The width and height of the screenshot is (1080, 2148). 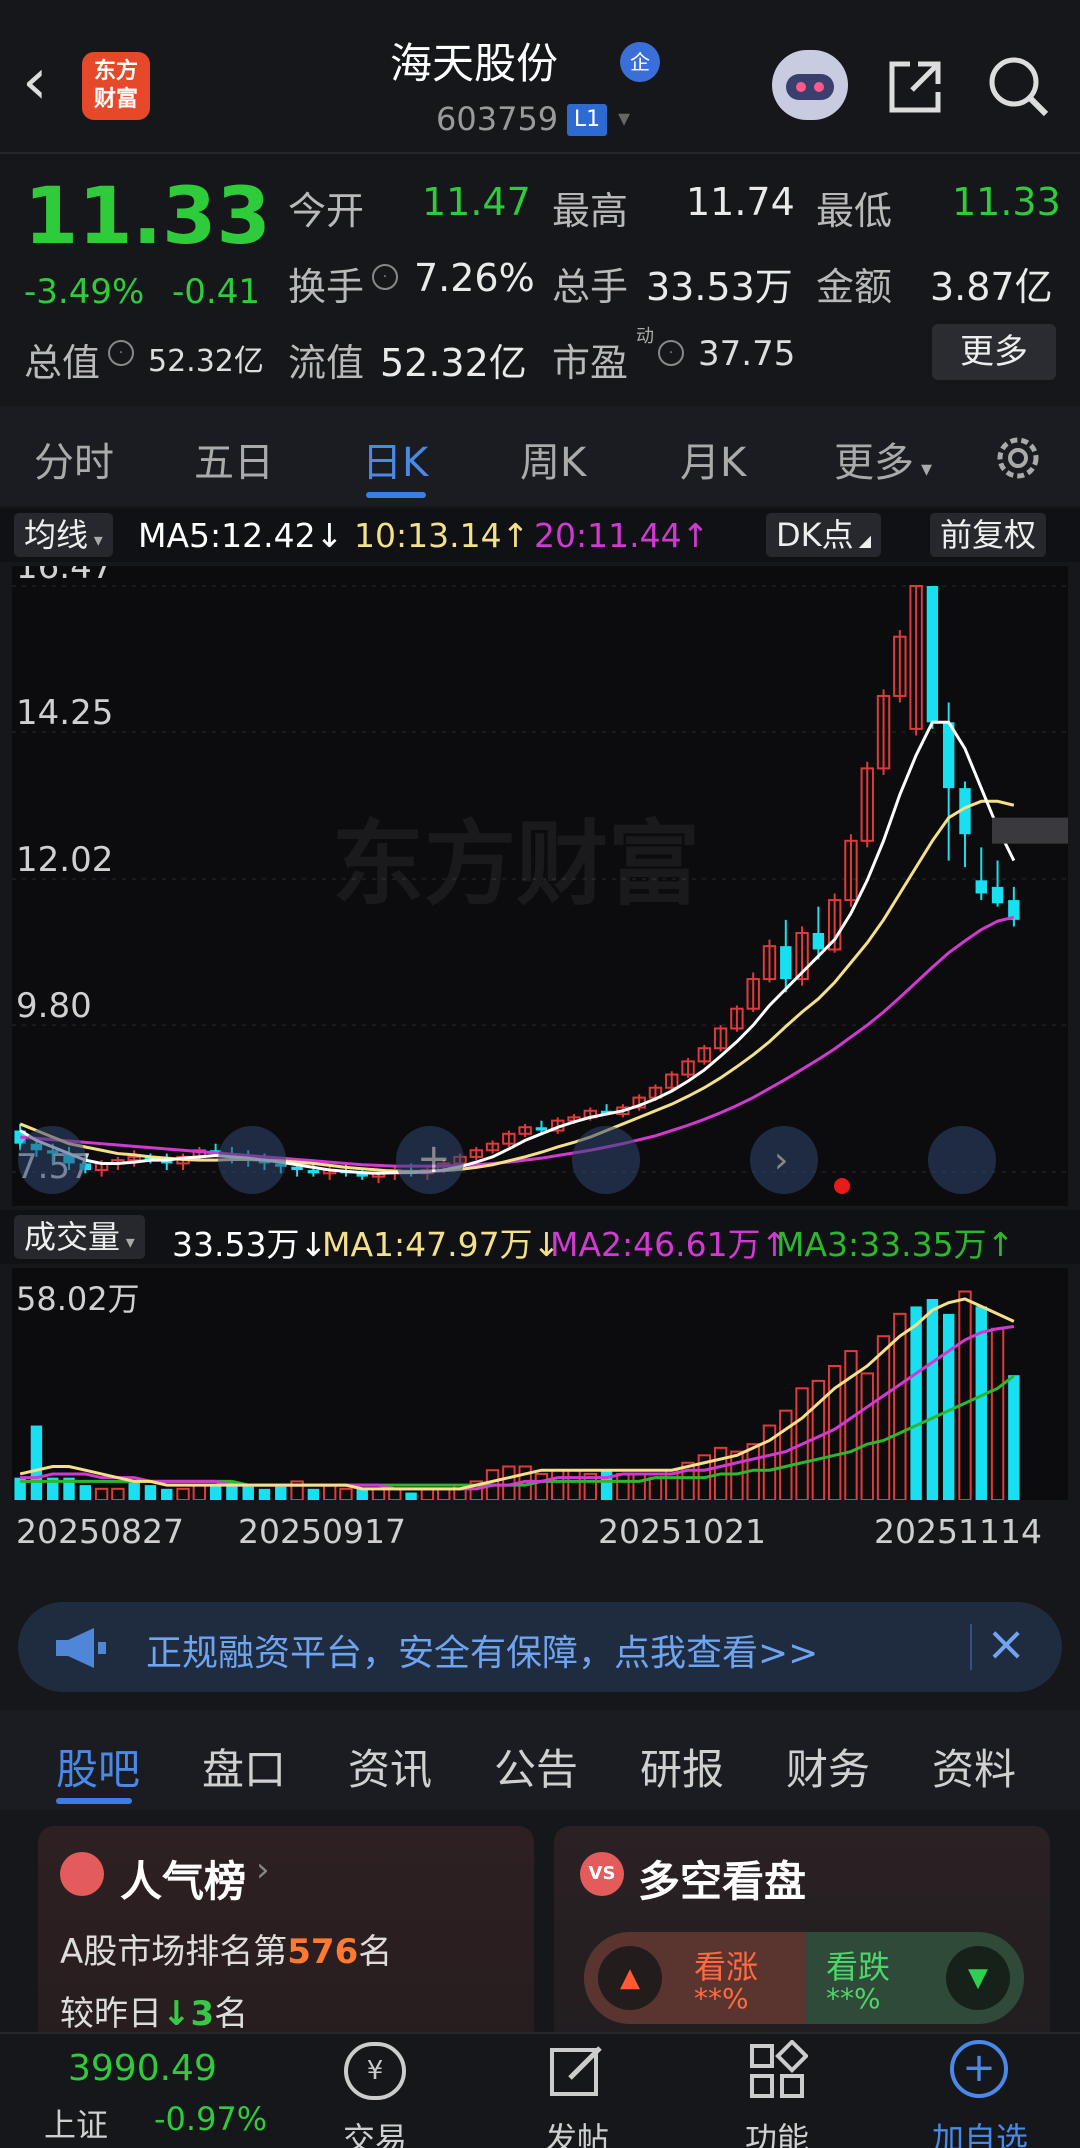 I want to click on pe-label: 市盈, so click(x=590, y=363).